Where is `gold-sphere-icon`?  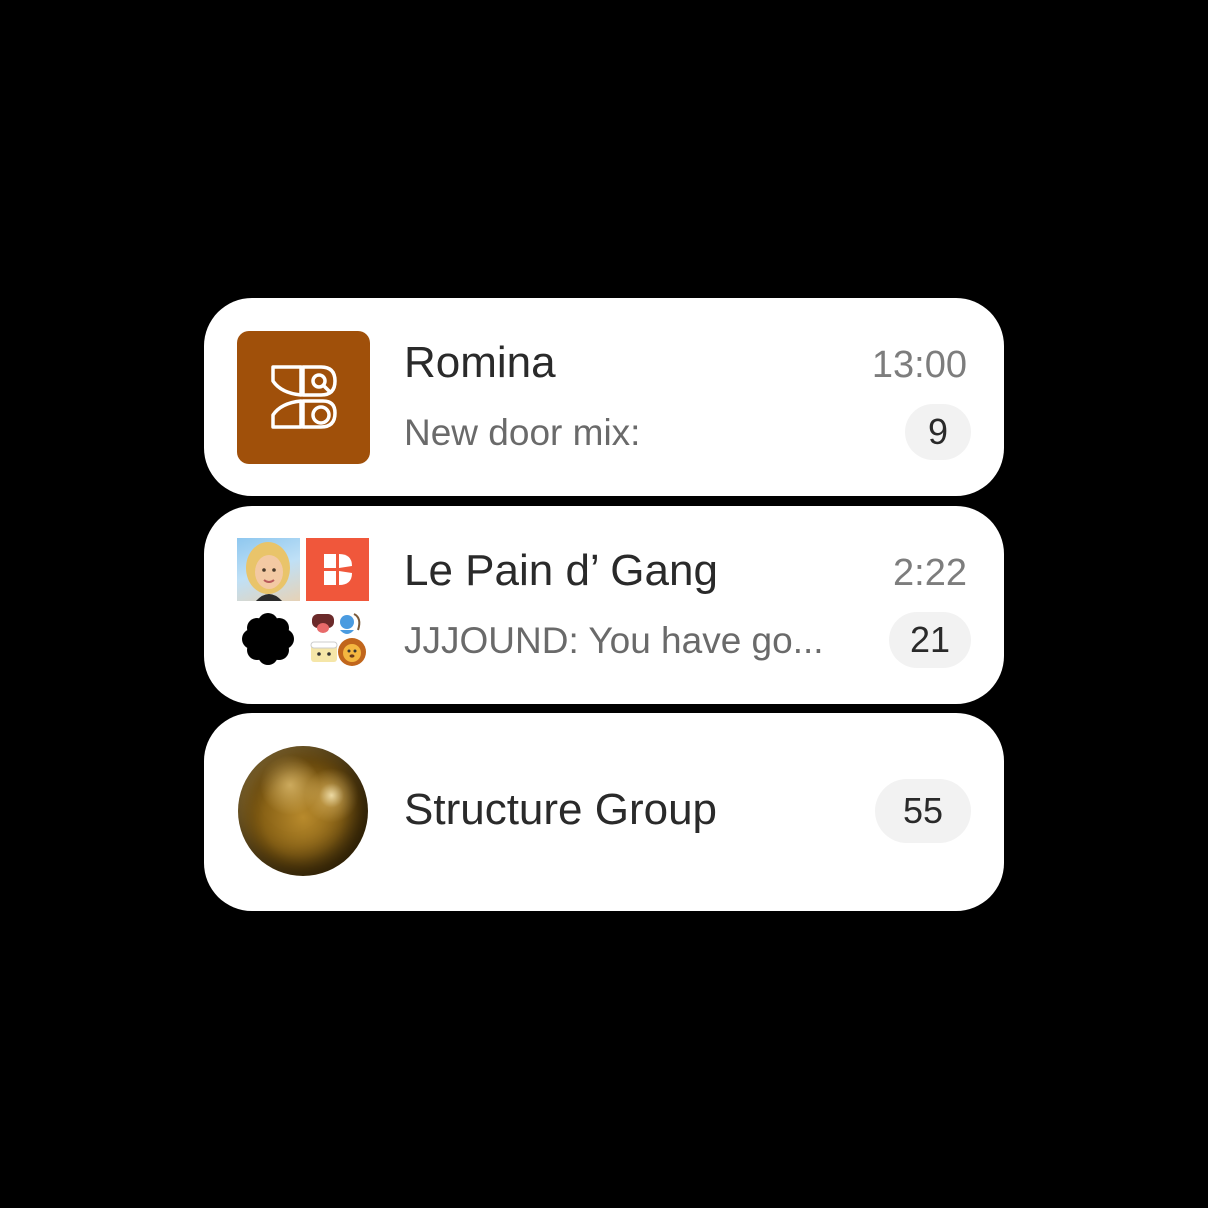
gold-sphere-icon is located at coordinates (303, 811).